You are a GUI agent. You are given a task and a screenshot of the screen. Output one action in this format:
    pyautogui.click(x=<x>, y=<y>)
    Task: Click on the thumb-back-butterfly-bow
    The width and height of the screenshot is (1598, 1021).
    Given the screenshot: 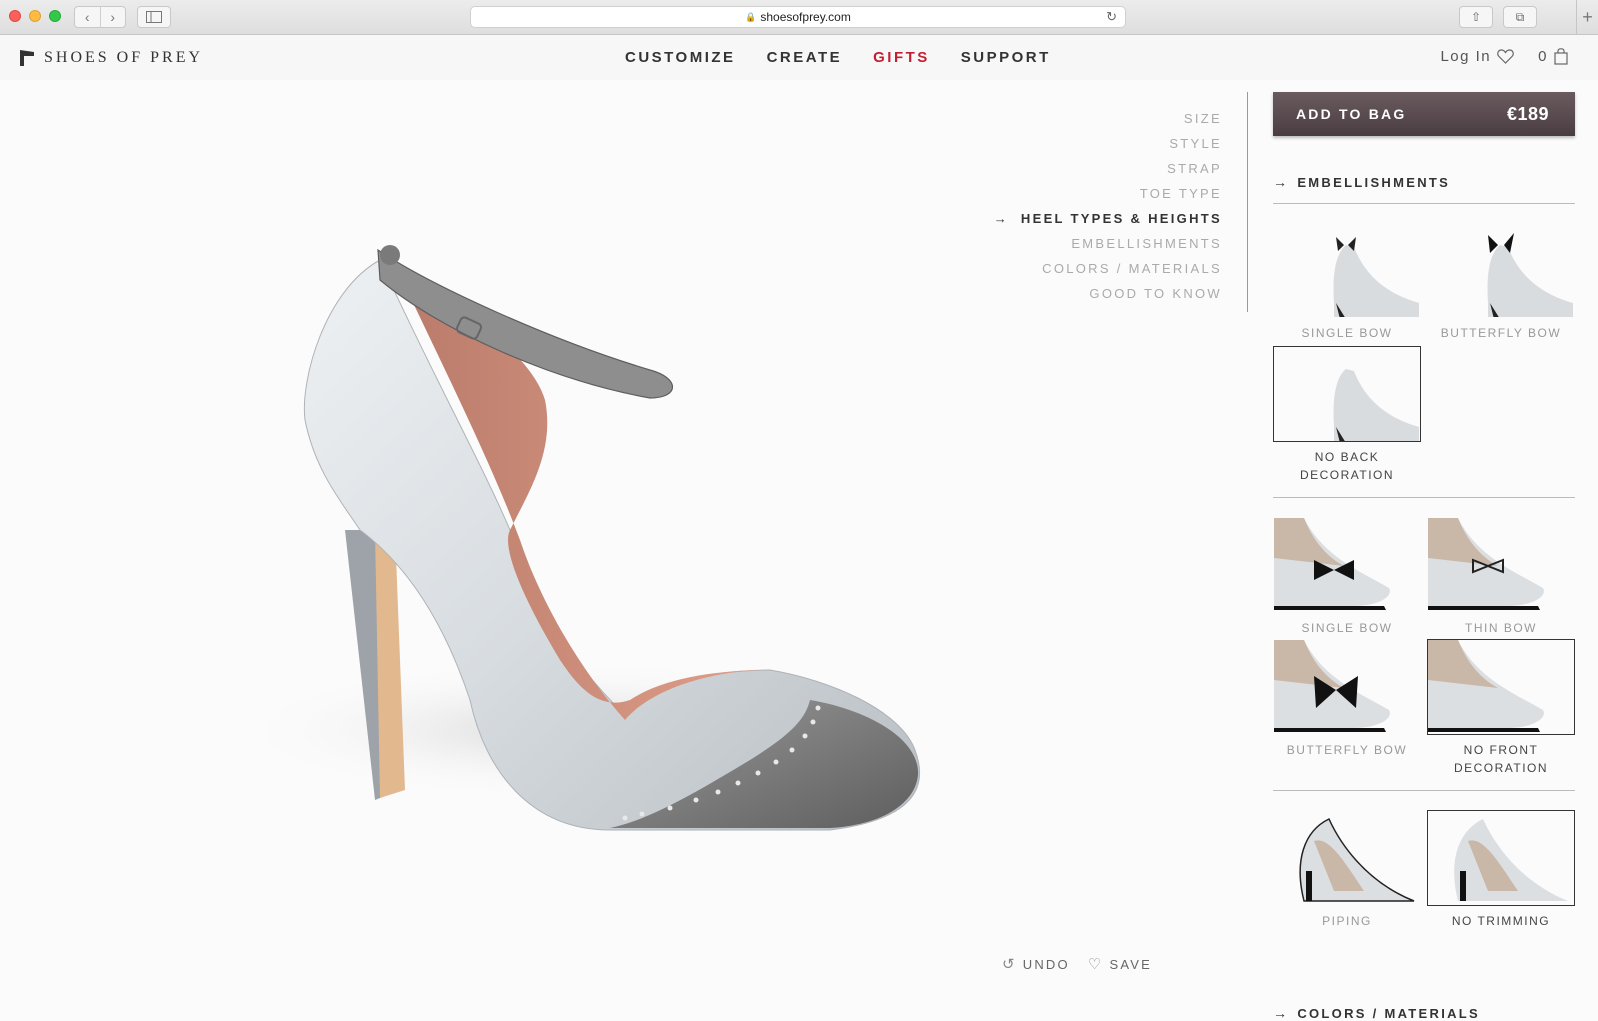 What is the action you would take?
    pyautogui.click(x=1501, y=270)
    